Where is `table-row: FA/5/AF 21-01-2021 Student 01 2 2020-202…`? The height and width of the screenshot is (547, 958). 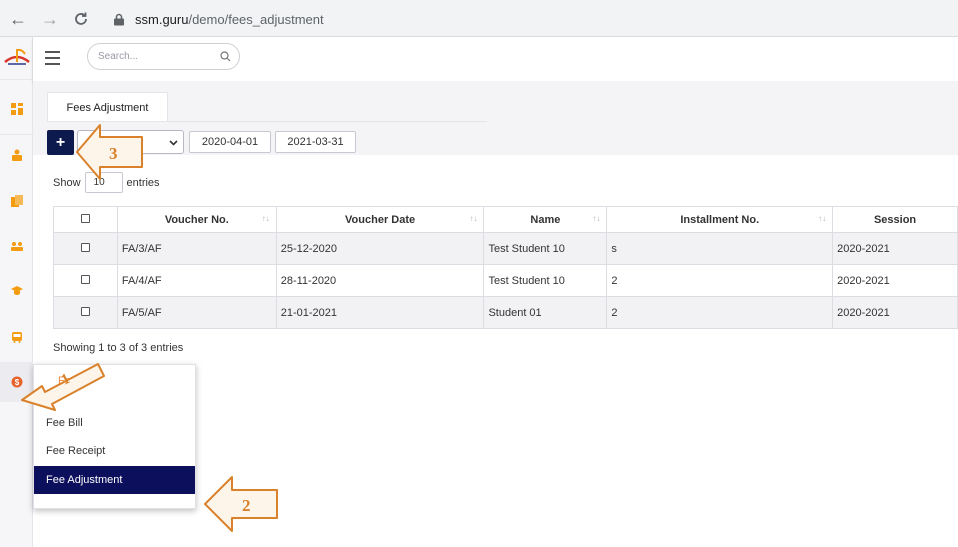
table-row: FA/5/AF 21-01-2021 Student 01 2 2020-202… is located at coordinates (505, 312).